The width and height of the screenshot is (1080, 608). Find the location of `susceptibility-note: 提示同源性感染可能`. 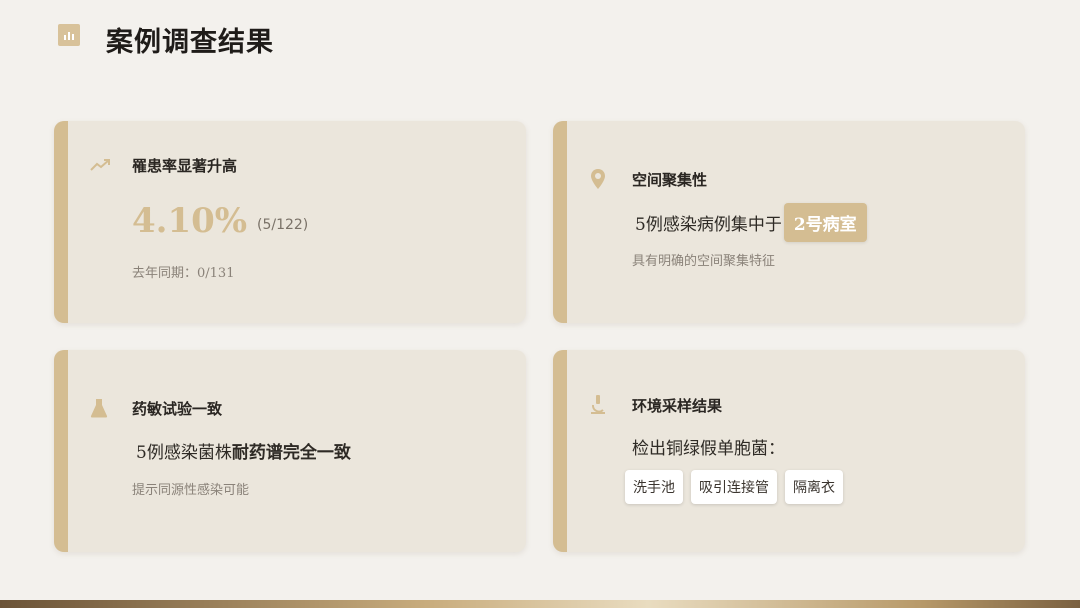

susceptibility-note: 提示同源性感染可能 is located at coordinates (191, 490).